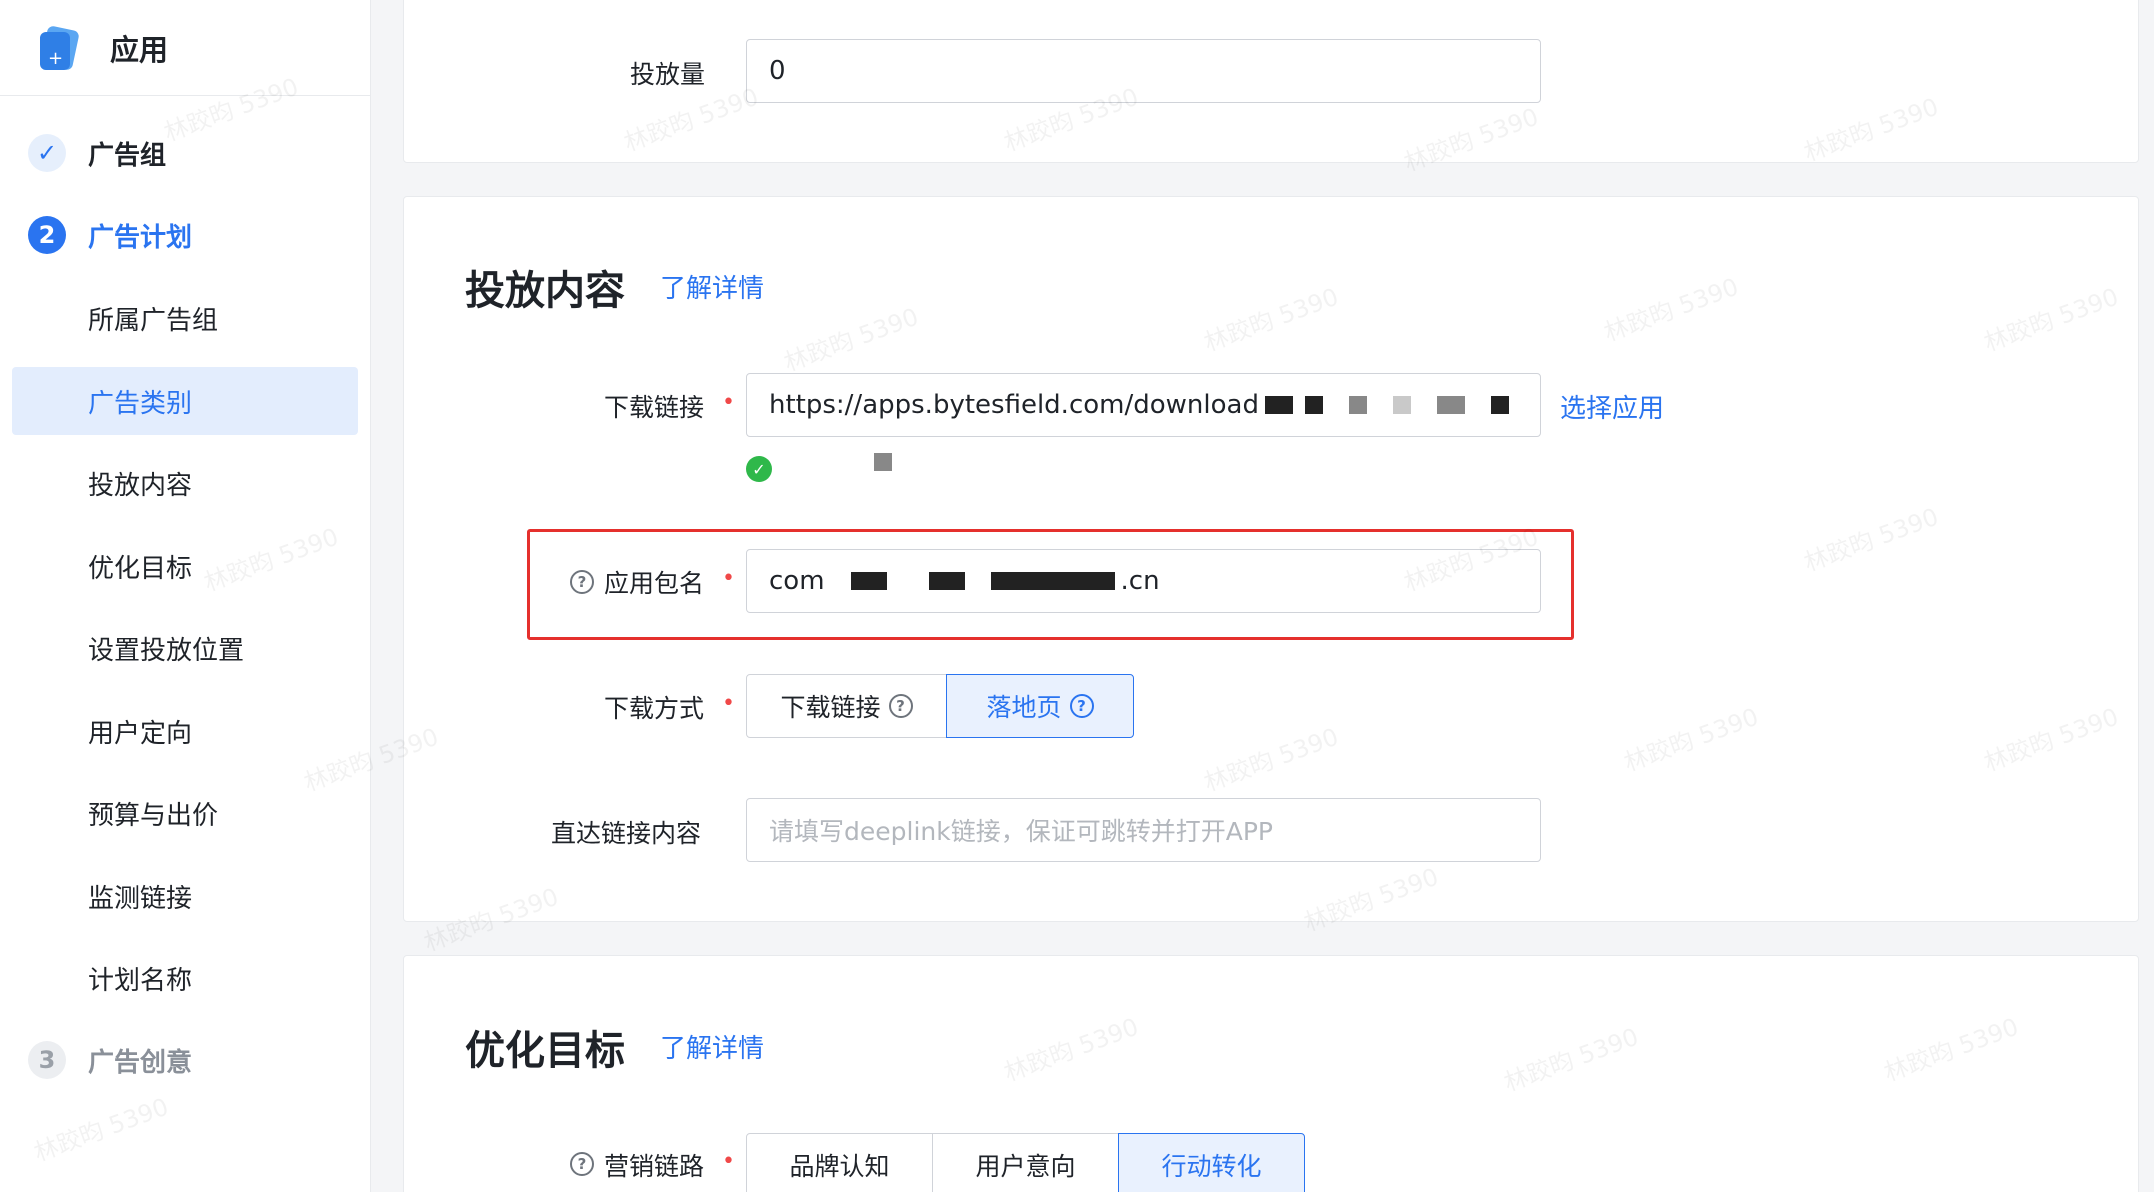  I want to click on step-label: 广告组, so click(127, 155).